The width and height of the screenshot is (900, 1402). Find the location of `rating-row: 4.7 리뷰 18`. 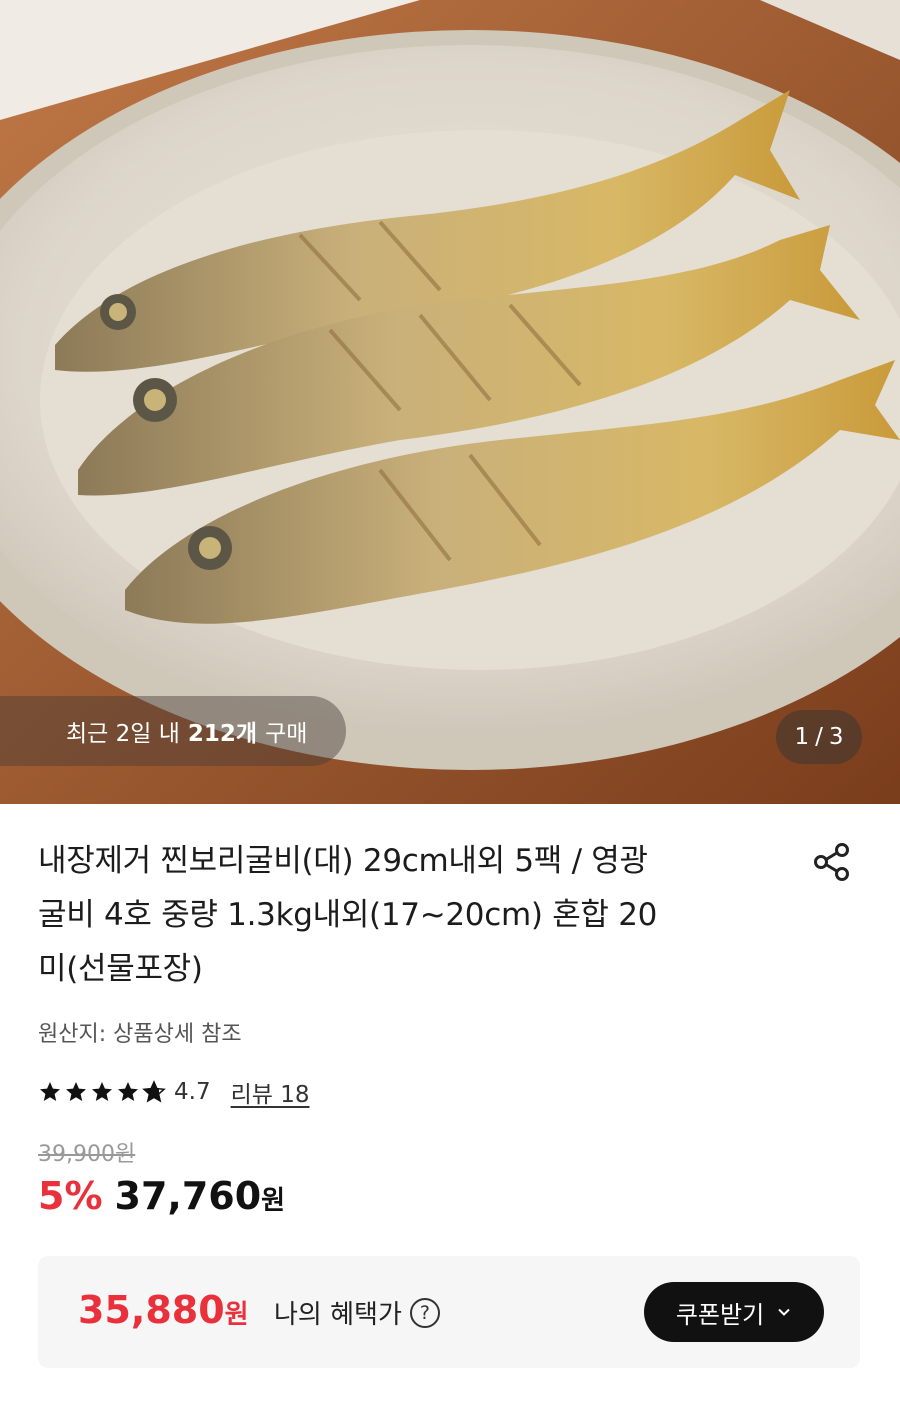

rating-row: 4.7 리뷰 18 is located at coordinates (173, 1092).